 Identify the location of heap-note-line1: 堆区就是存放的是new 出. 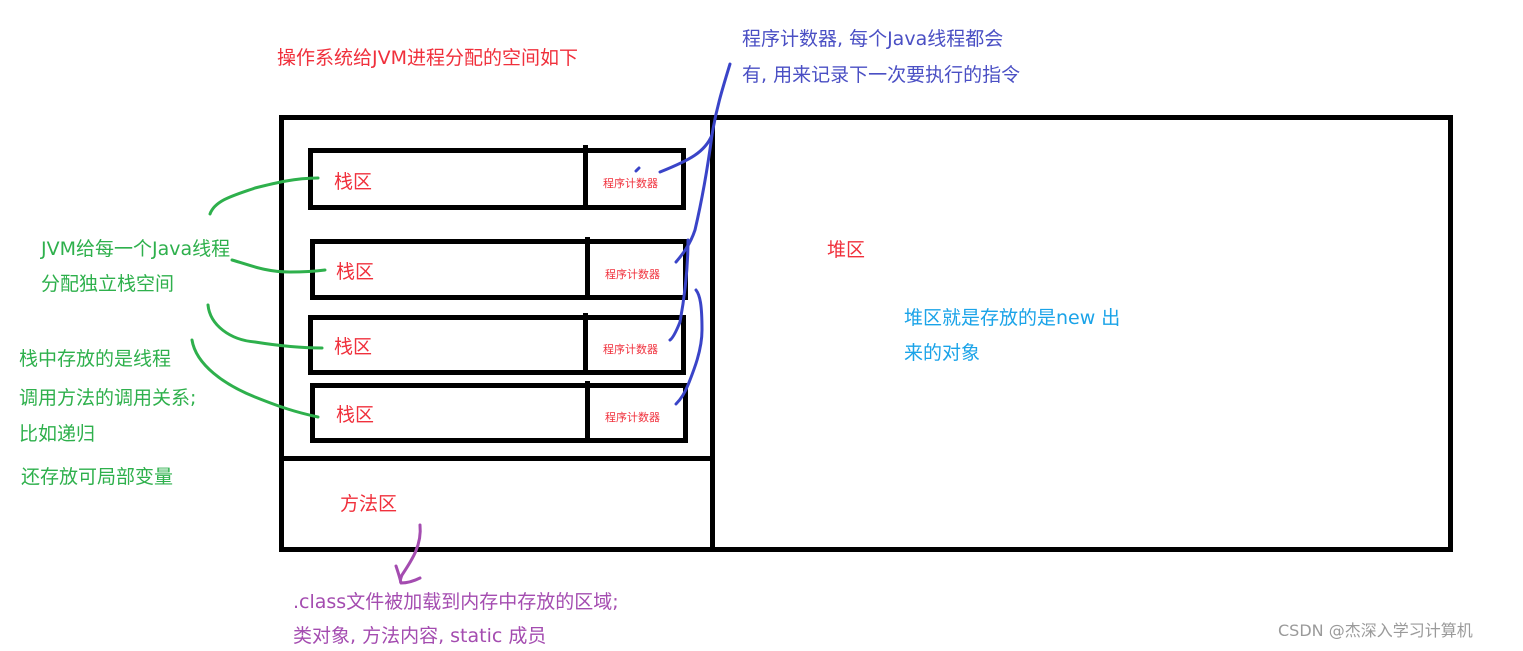
(1012, 318).